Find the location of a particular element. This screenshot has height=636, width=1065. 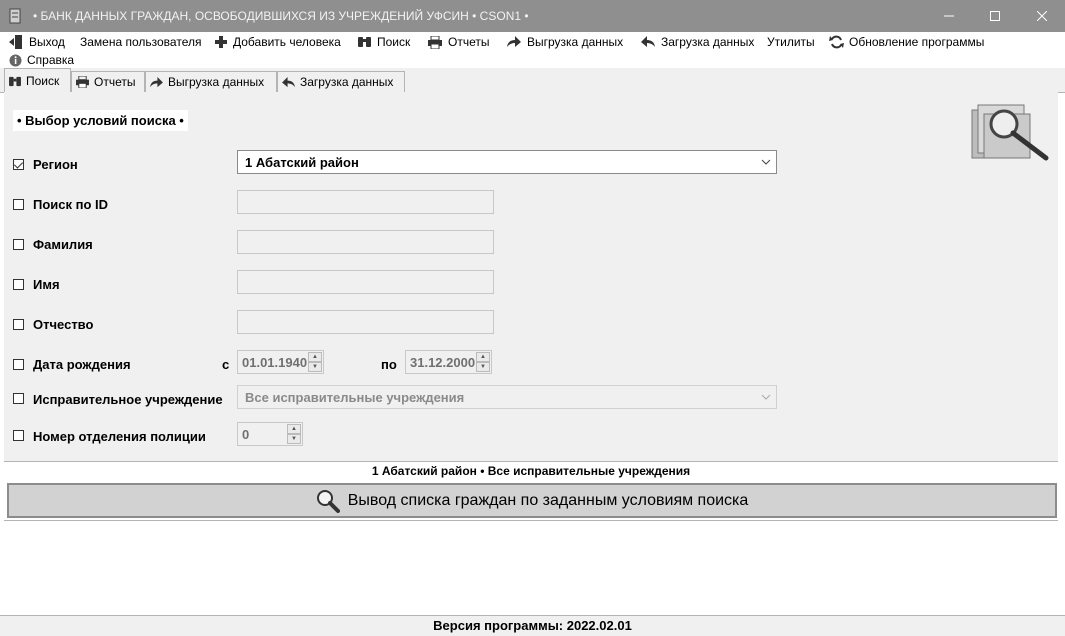

plus-icon is located at coordinates (221, 42).